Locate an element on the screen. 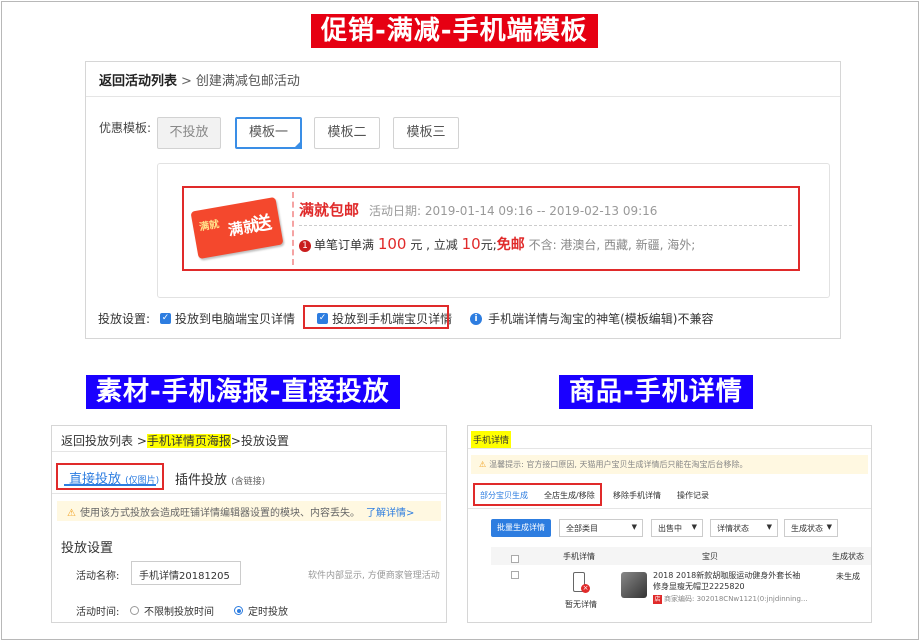  rule-yuan1: 元 , 立减 is located at coordinates (434, 245).